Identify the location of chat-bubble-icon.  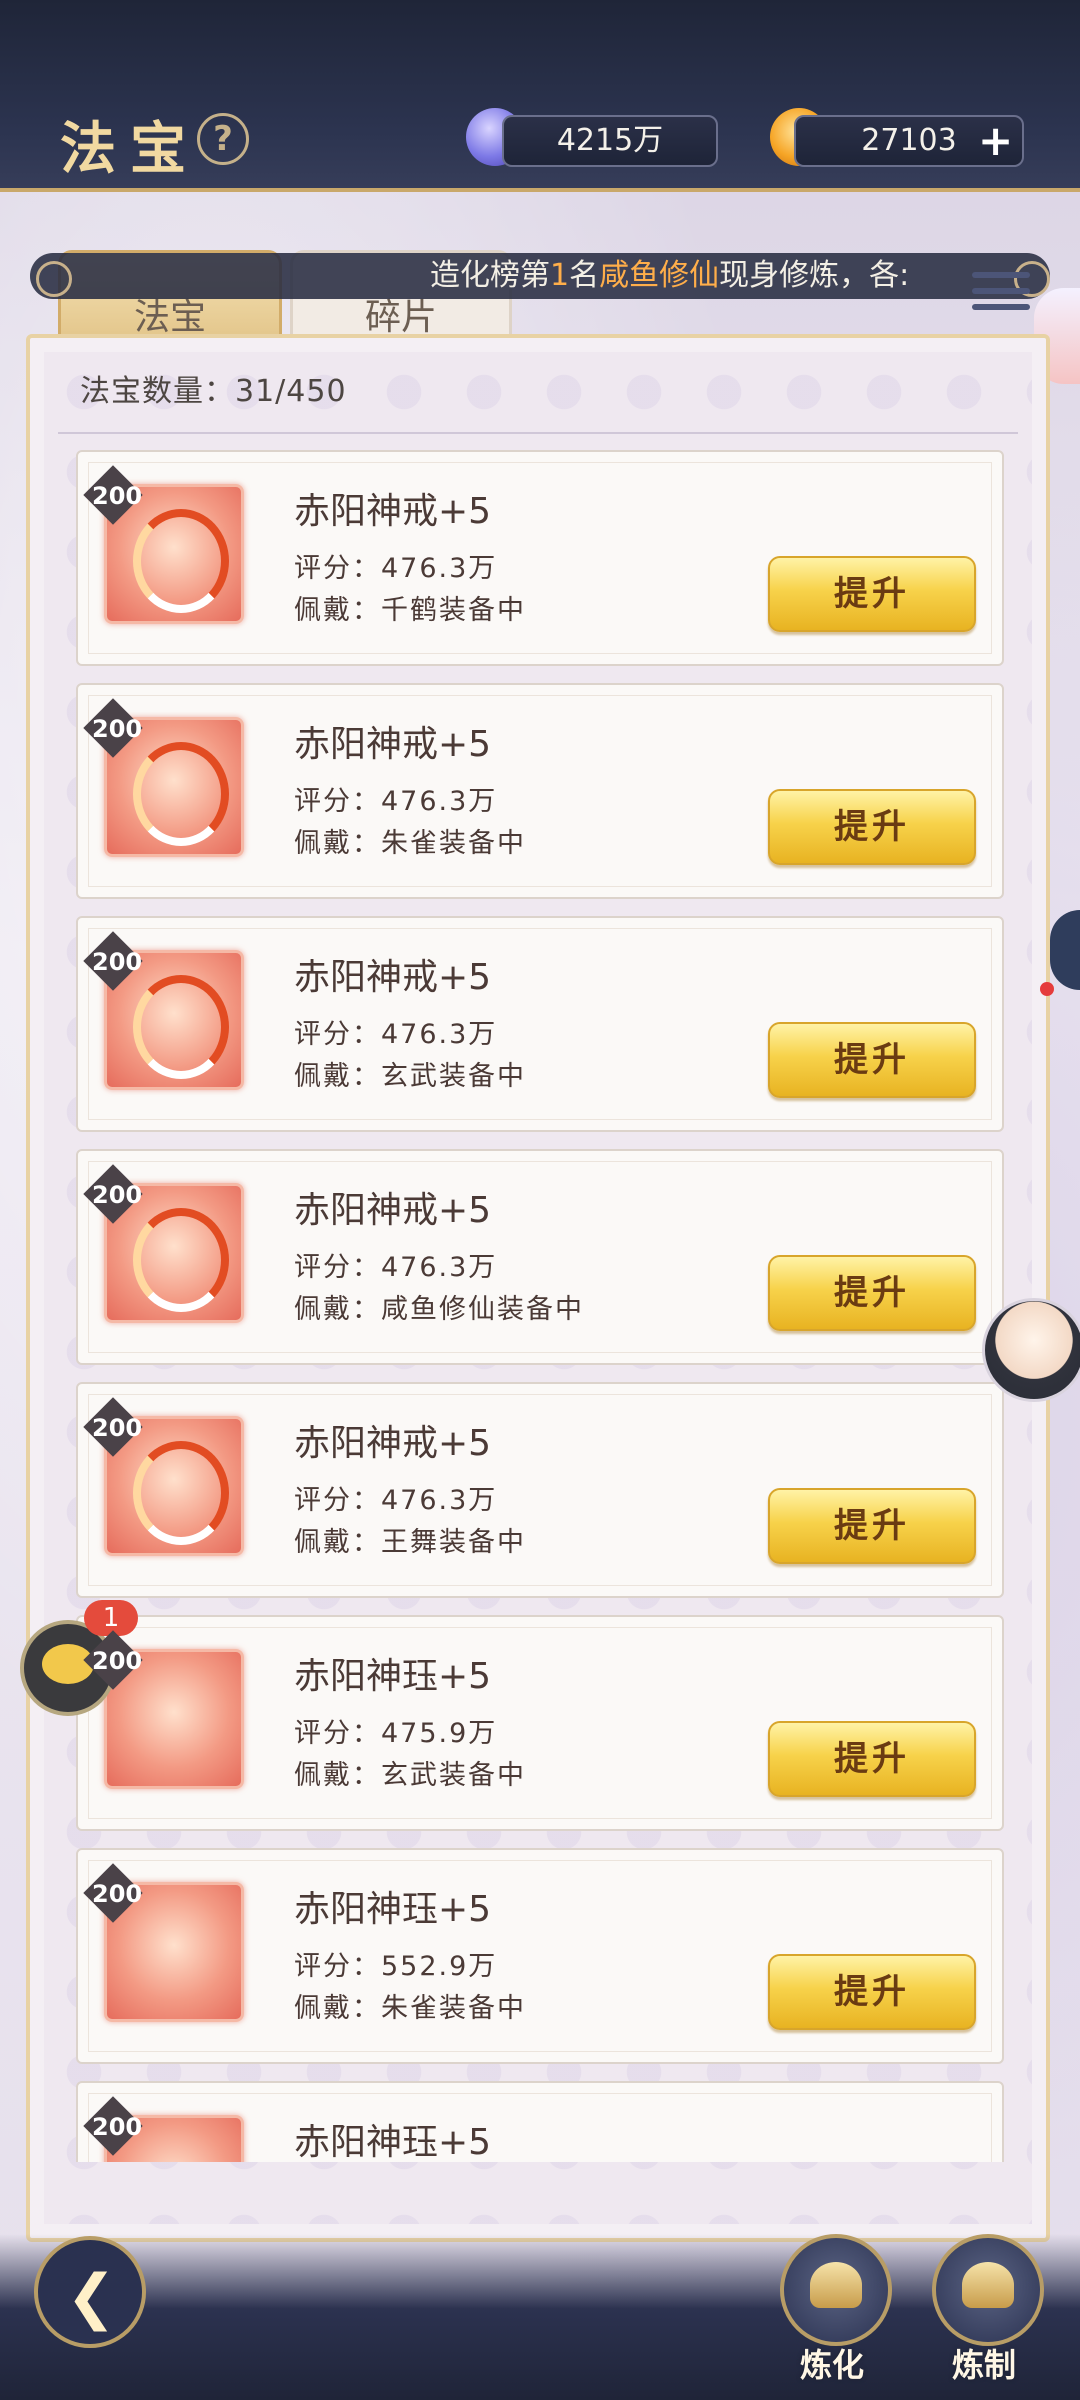
(68, 1664).